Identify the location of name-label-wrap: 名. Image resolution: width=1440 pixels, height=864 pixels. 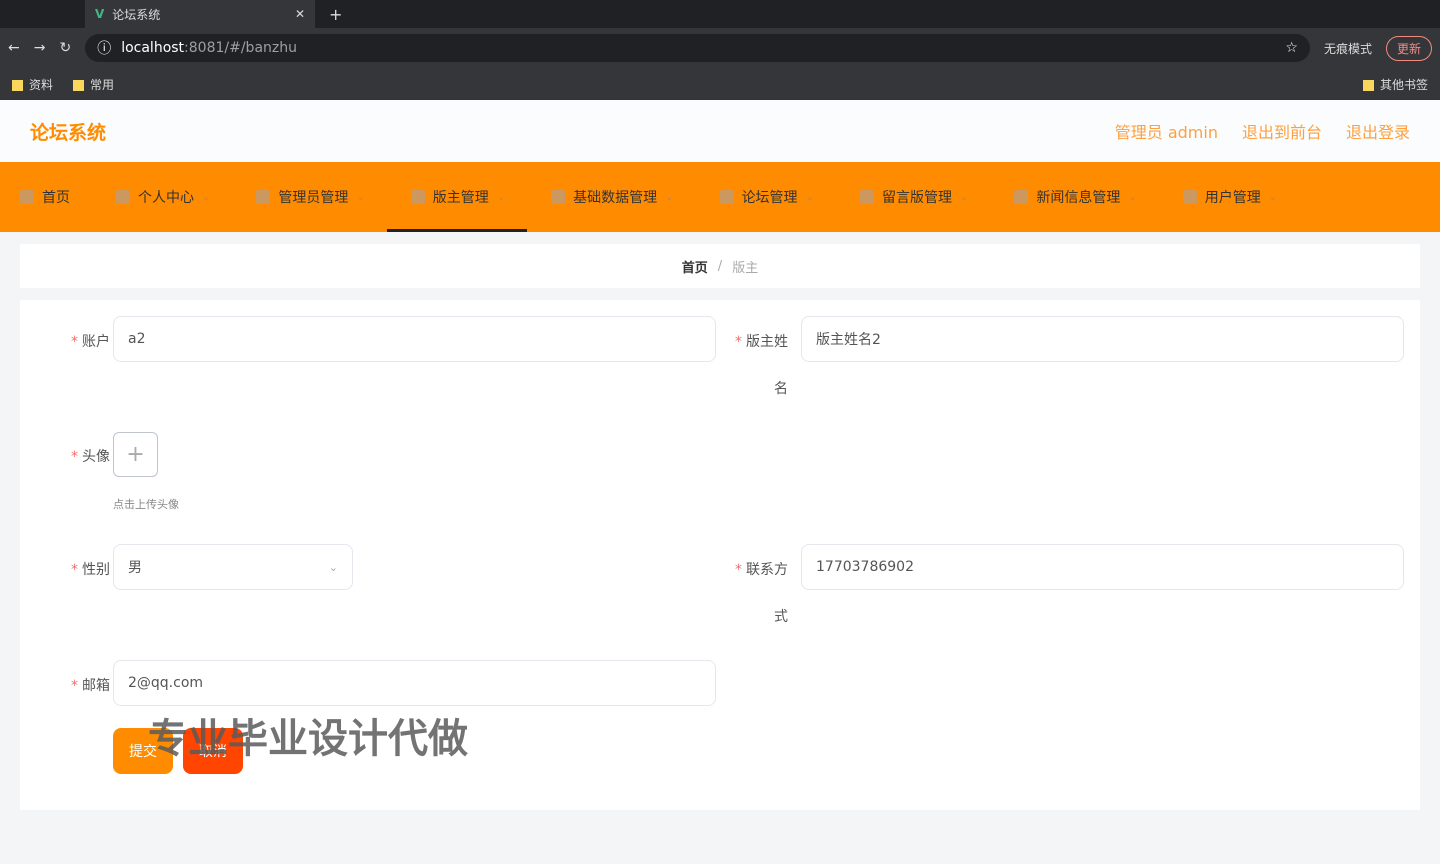
(781, 389).